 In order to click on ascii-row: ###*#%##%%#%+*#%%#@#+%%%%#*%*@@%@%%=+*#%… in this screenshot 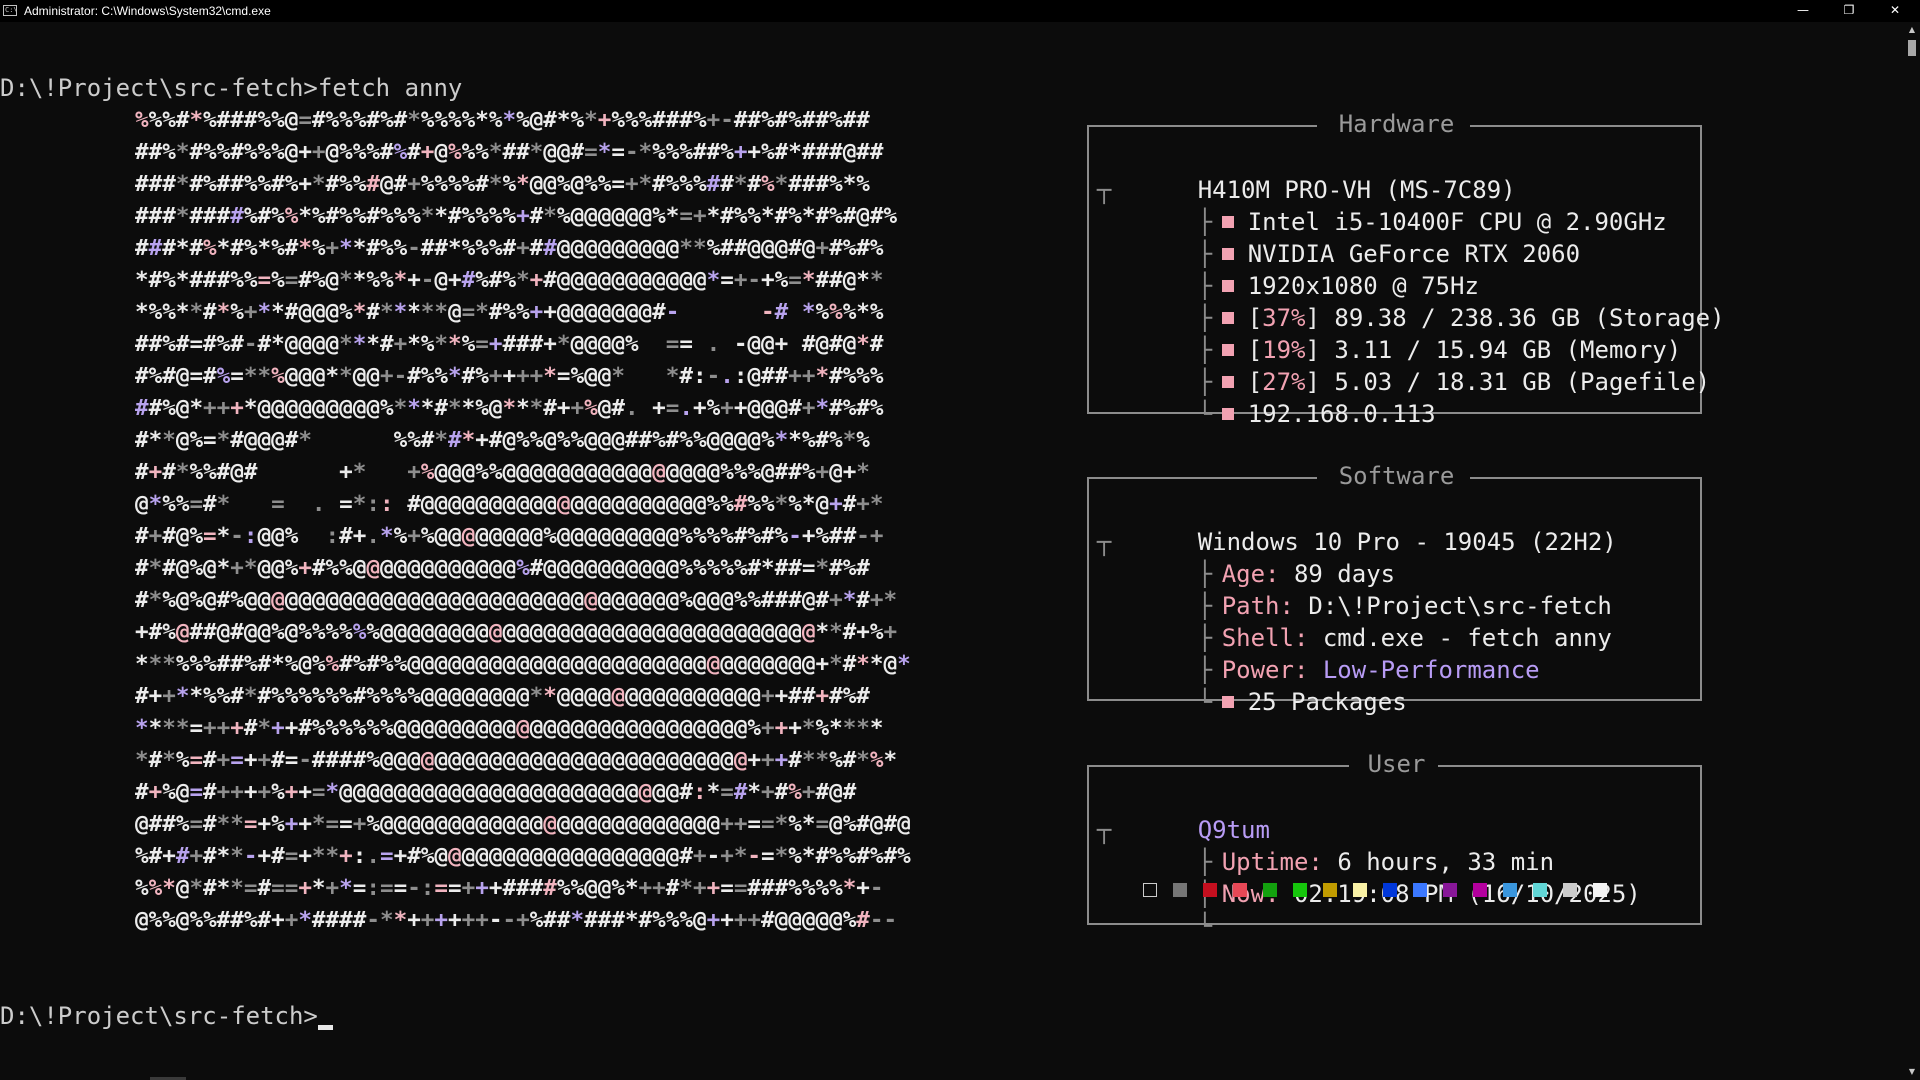, I will do `click(502, 184)`.